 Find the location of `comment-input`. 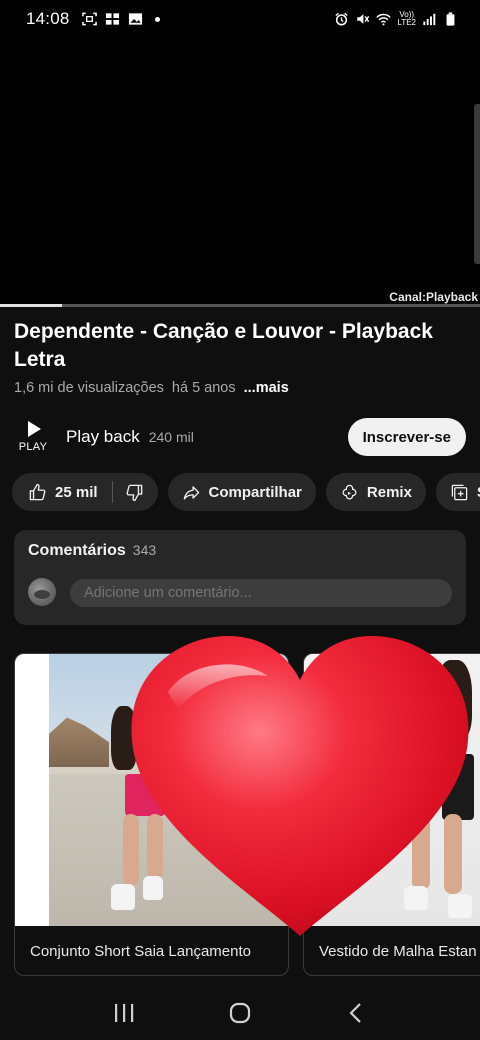

comment-input is located at coordinates (261, 593).